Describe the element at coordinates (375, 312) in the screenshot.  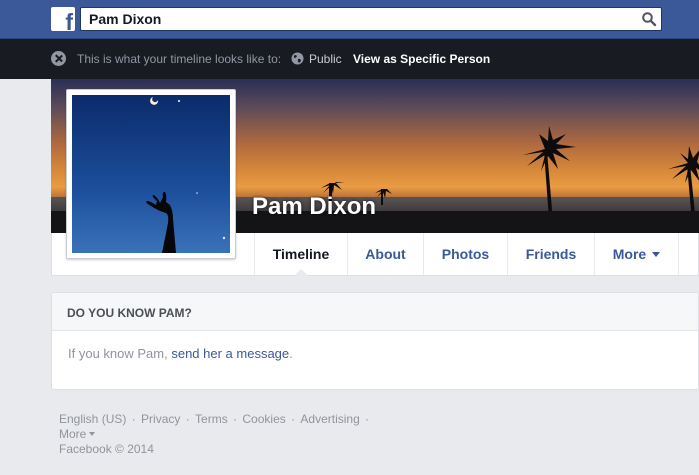
I see `card-title: DO YOU KNOW PAM?` at that location.